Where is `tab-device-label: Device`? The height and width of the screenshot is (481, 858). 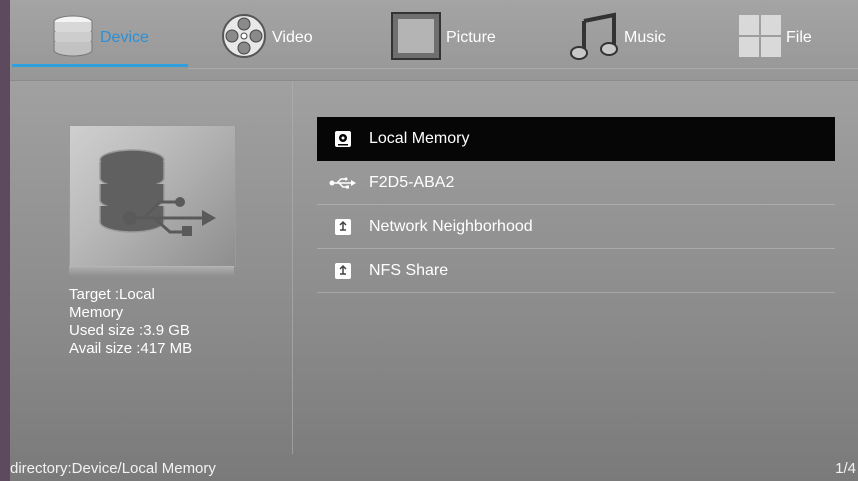 tab-device-label: Device is located at coordinates (124, 37).